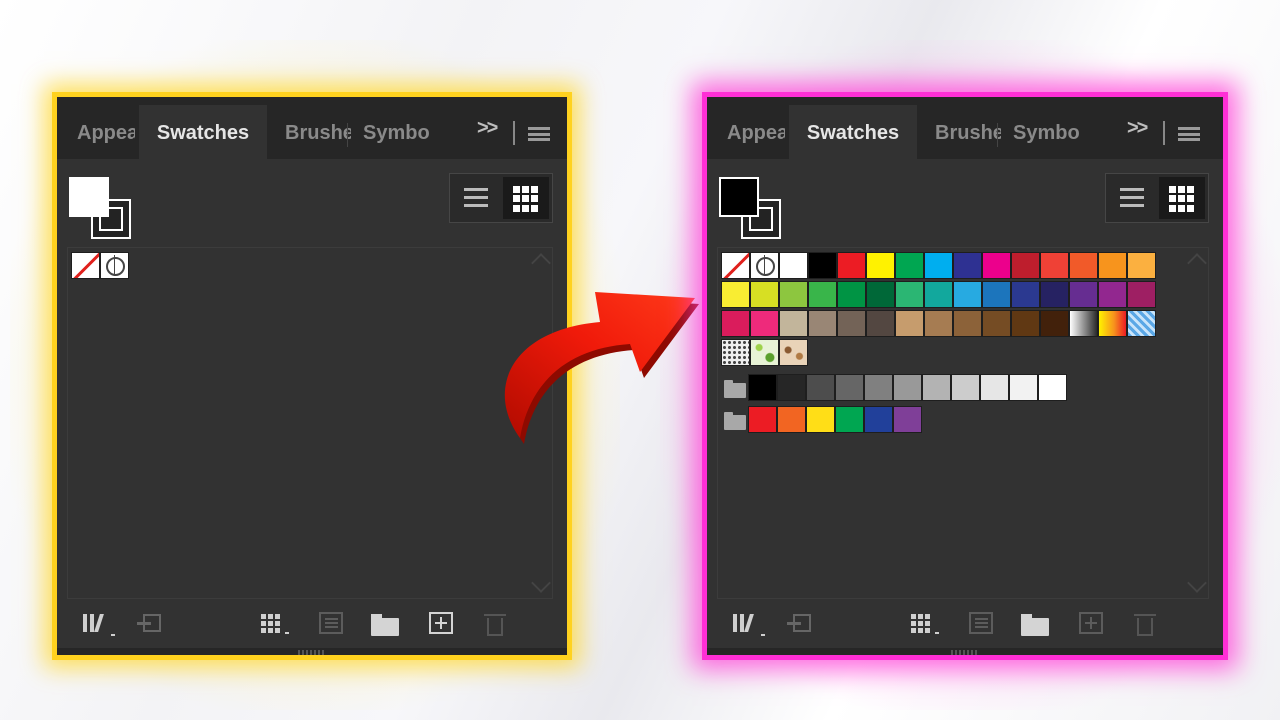  Describe the element at coordinates (1044, 132) in the screenshot. I see `tab-symbols: Symbo` at that location.